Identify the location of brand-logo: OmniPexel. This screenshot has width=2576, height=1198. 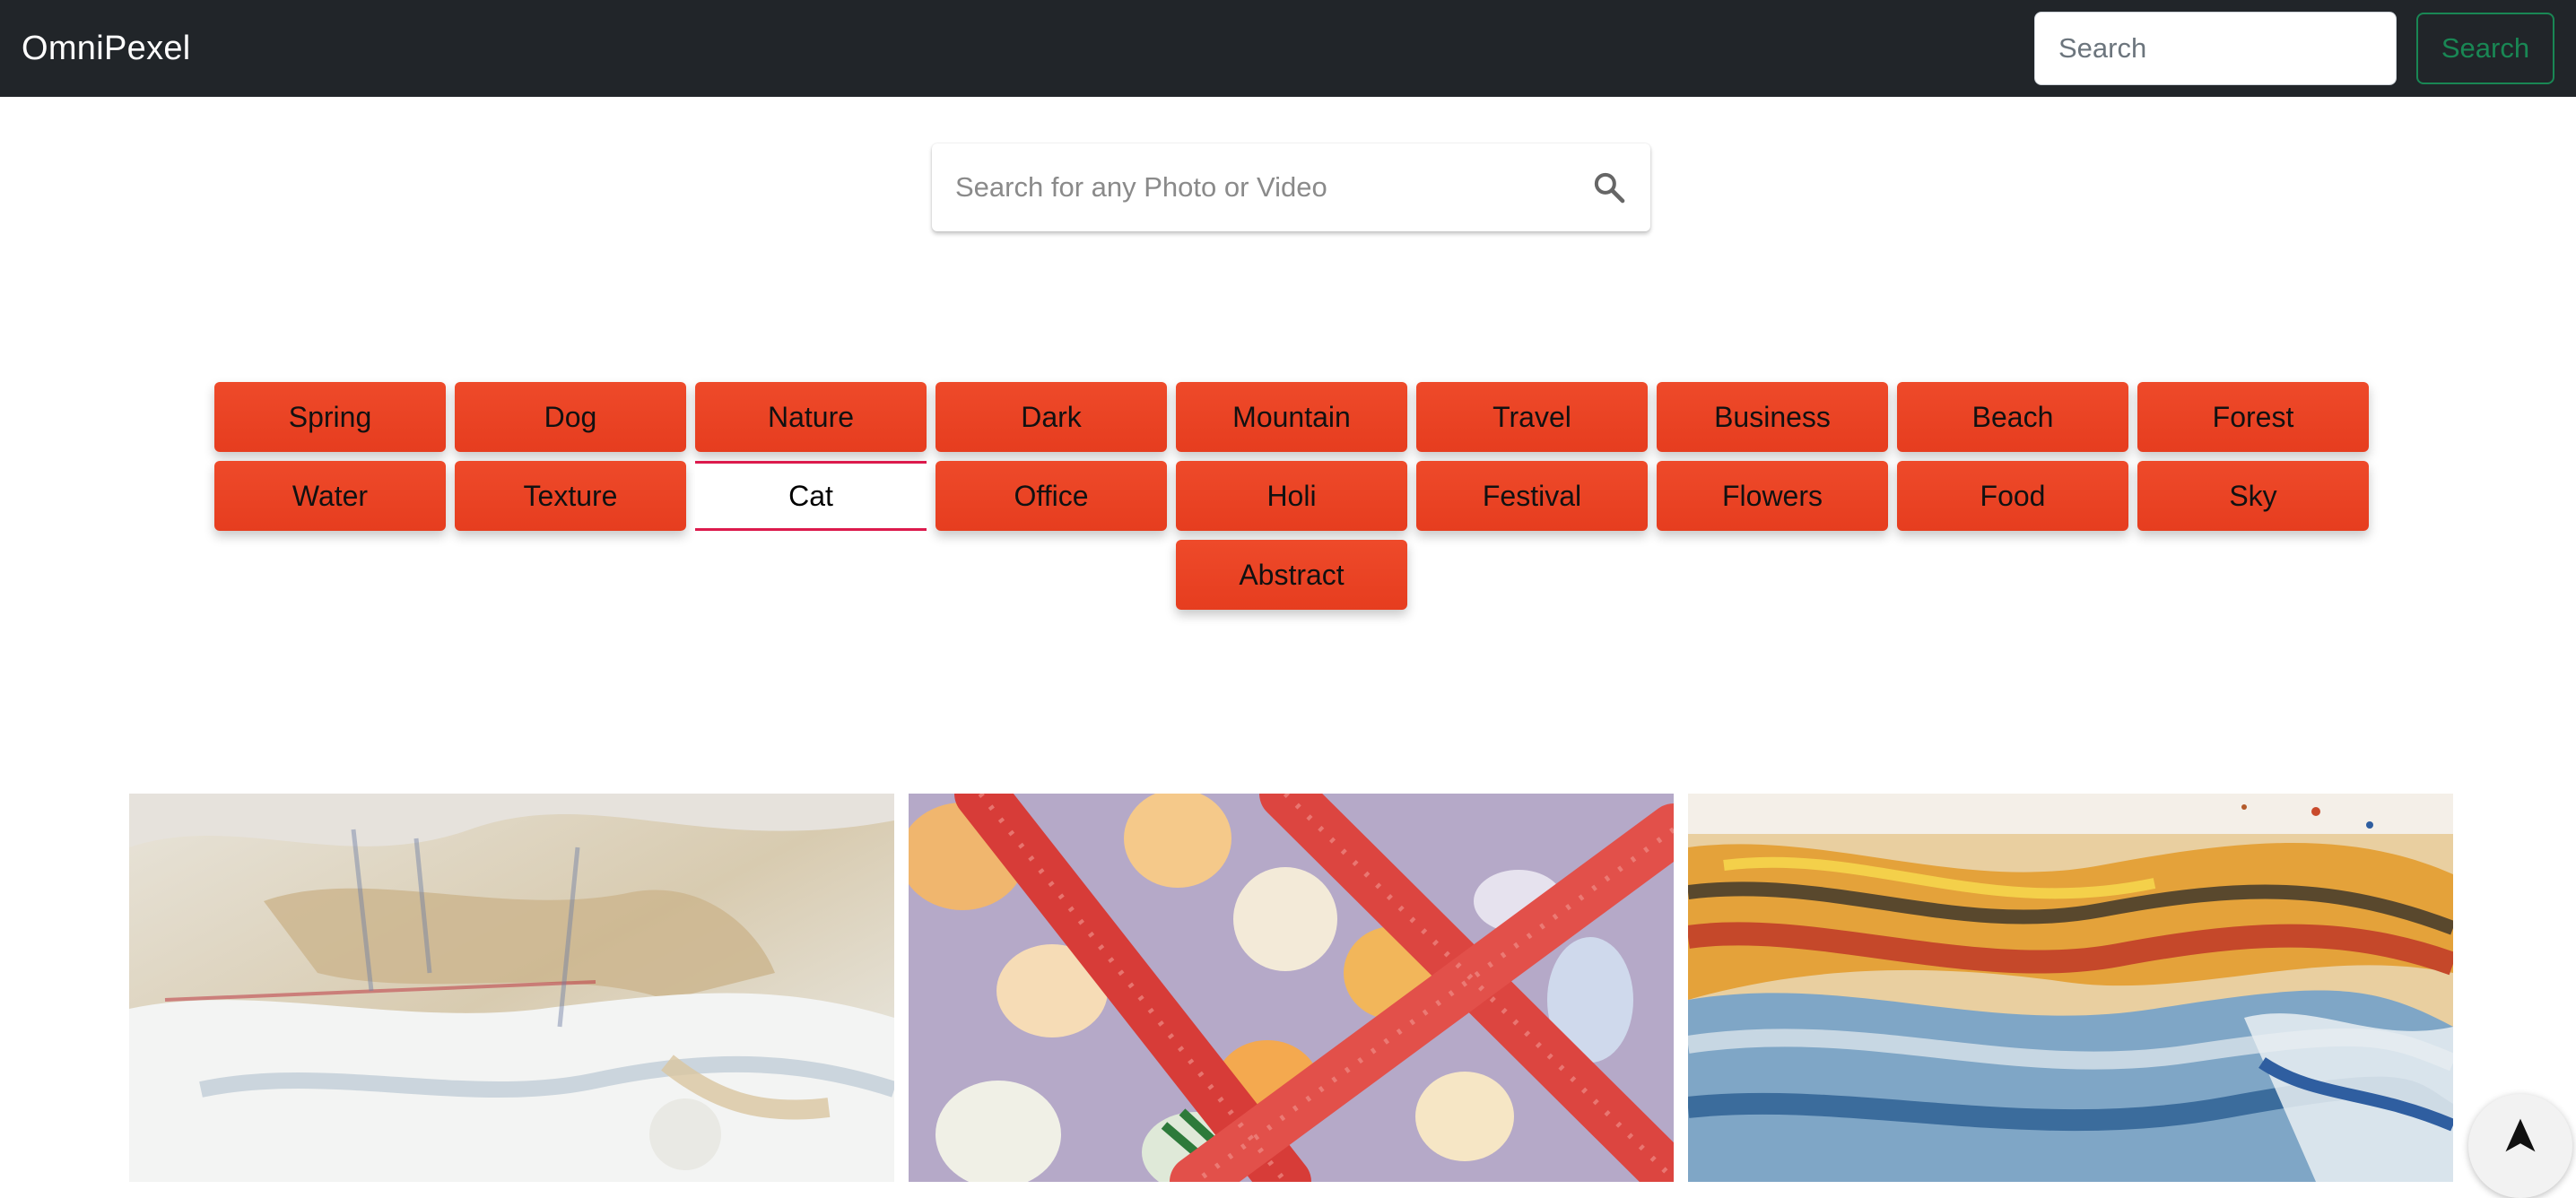
(106, 49).